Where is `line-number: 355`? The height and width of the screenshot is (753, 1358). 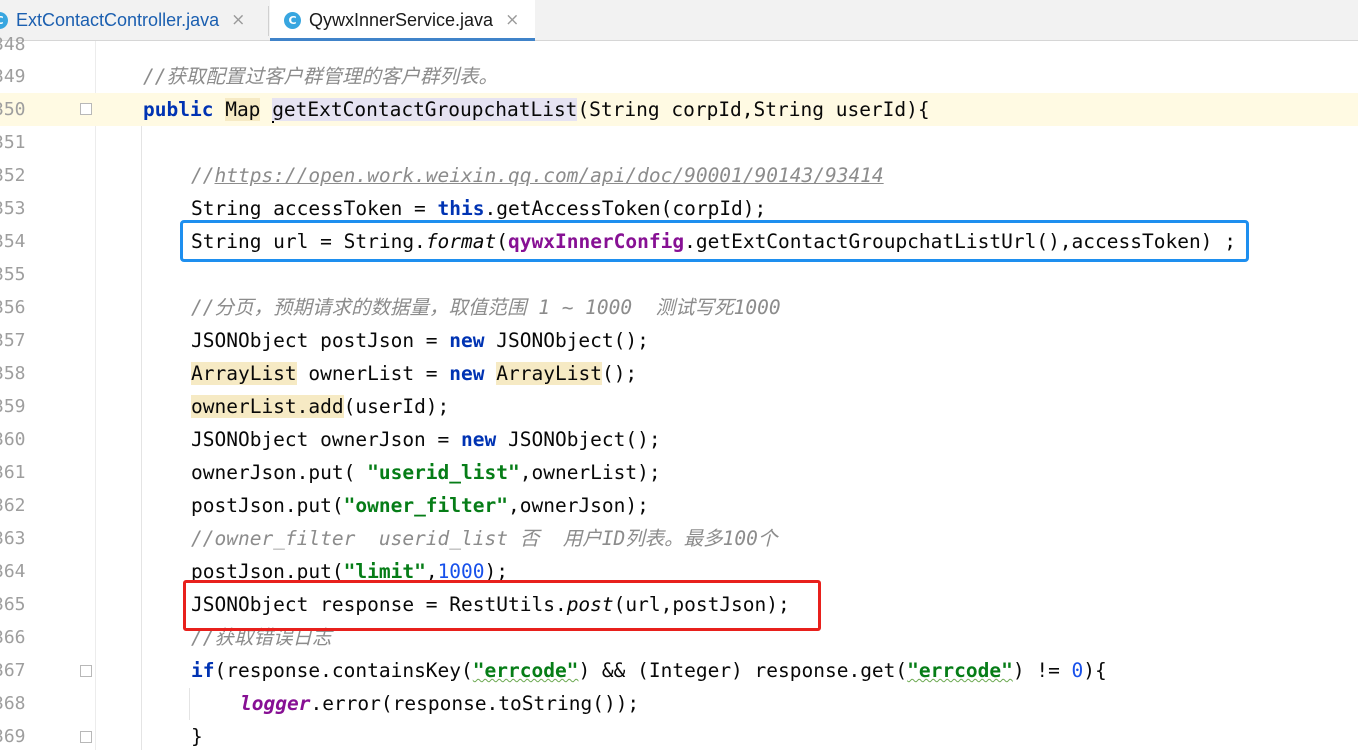 line-number: 355 is located at coordinates (13, 274).